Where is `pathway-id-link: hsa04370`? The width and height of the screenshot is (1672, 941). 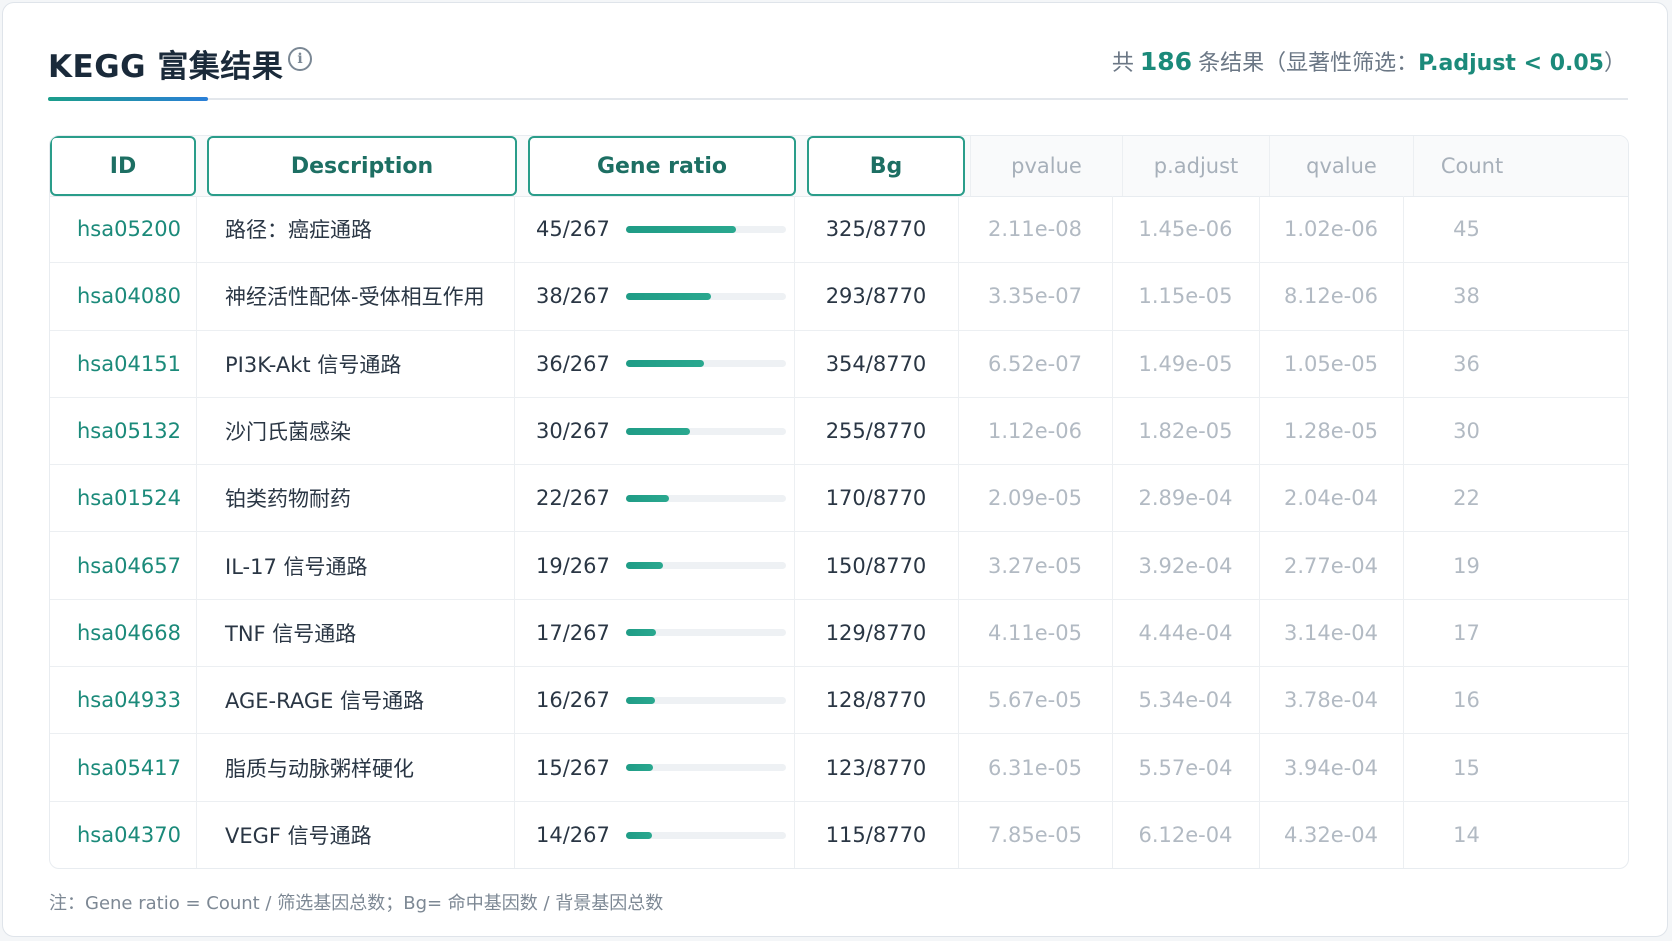
pathway-id-link: hsa04370 is located at coordinates (123, 835).